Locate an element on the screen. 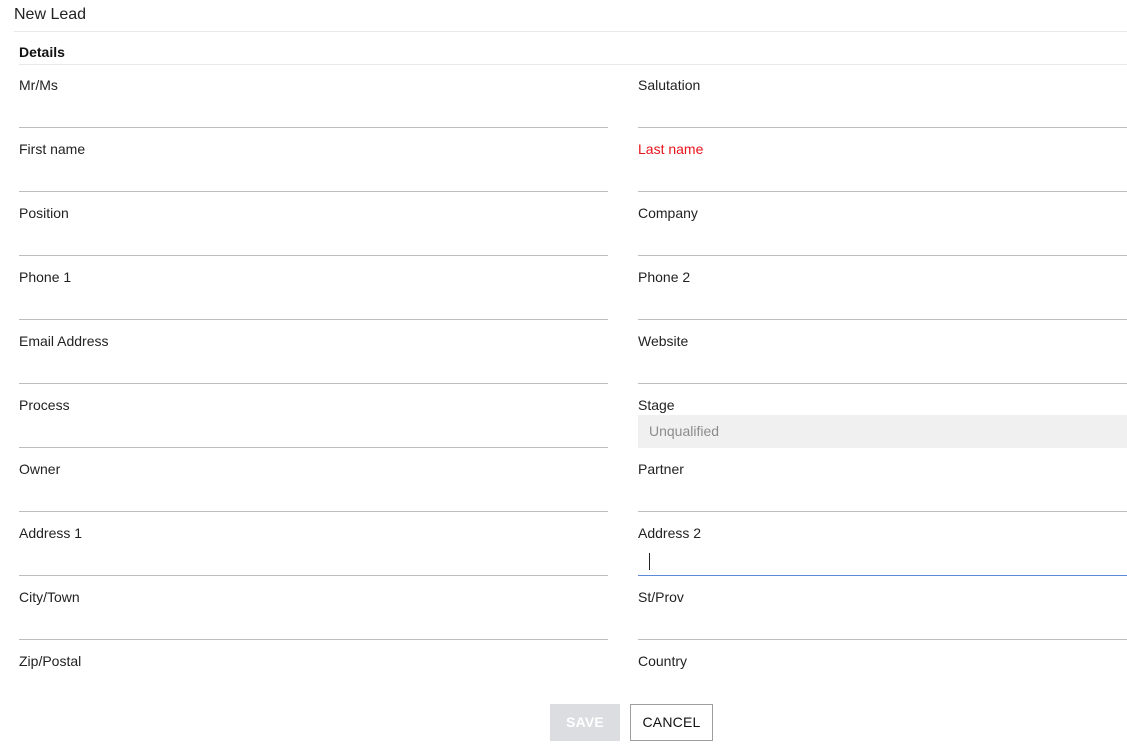 This screenshot has width=1127, height=745. partner-field: Partner is located at coordinates (882, 480).